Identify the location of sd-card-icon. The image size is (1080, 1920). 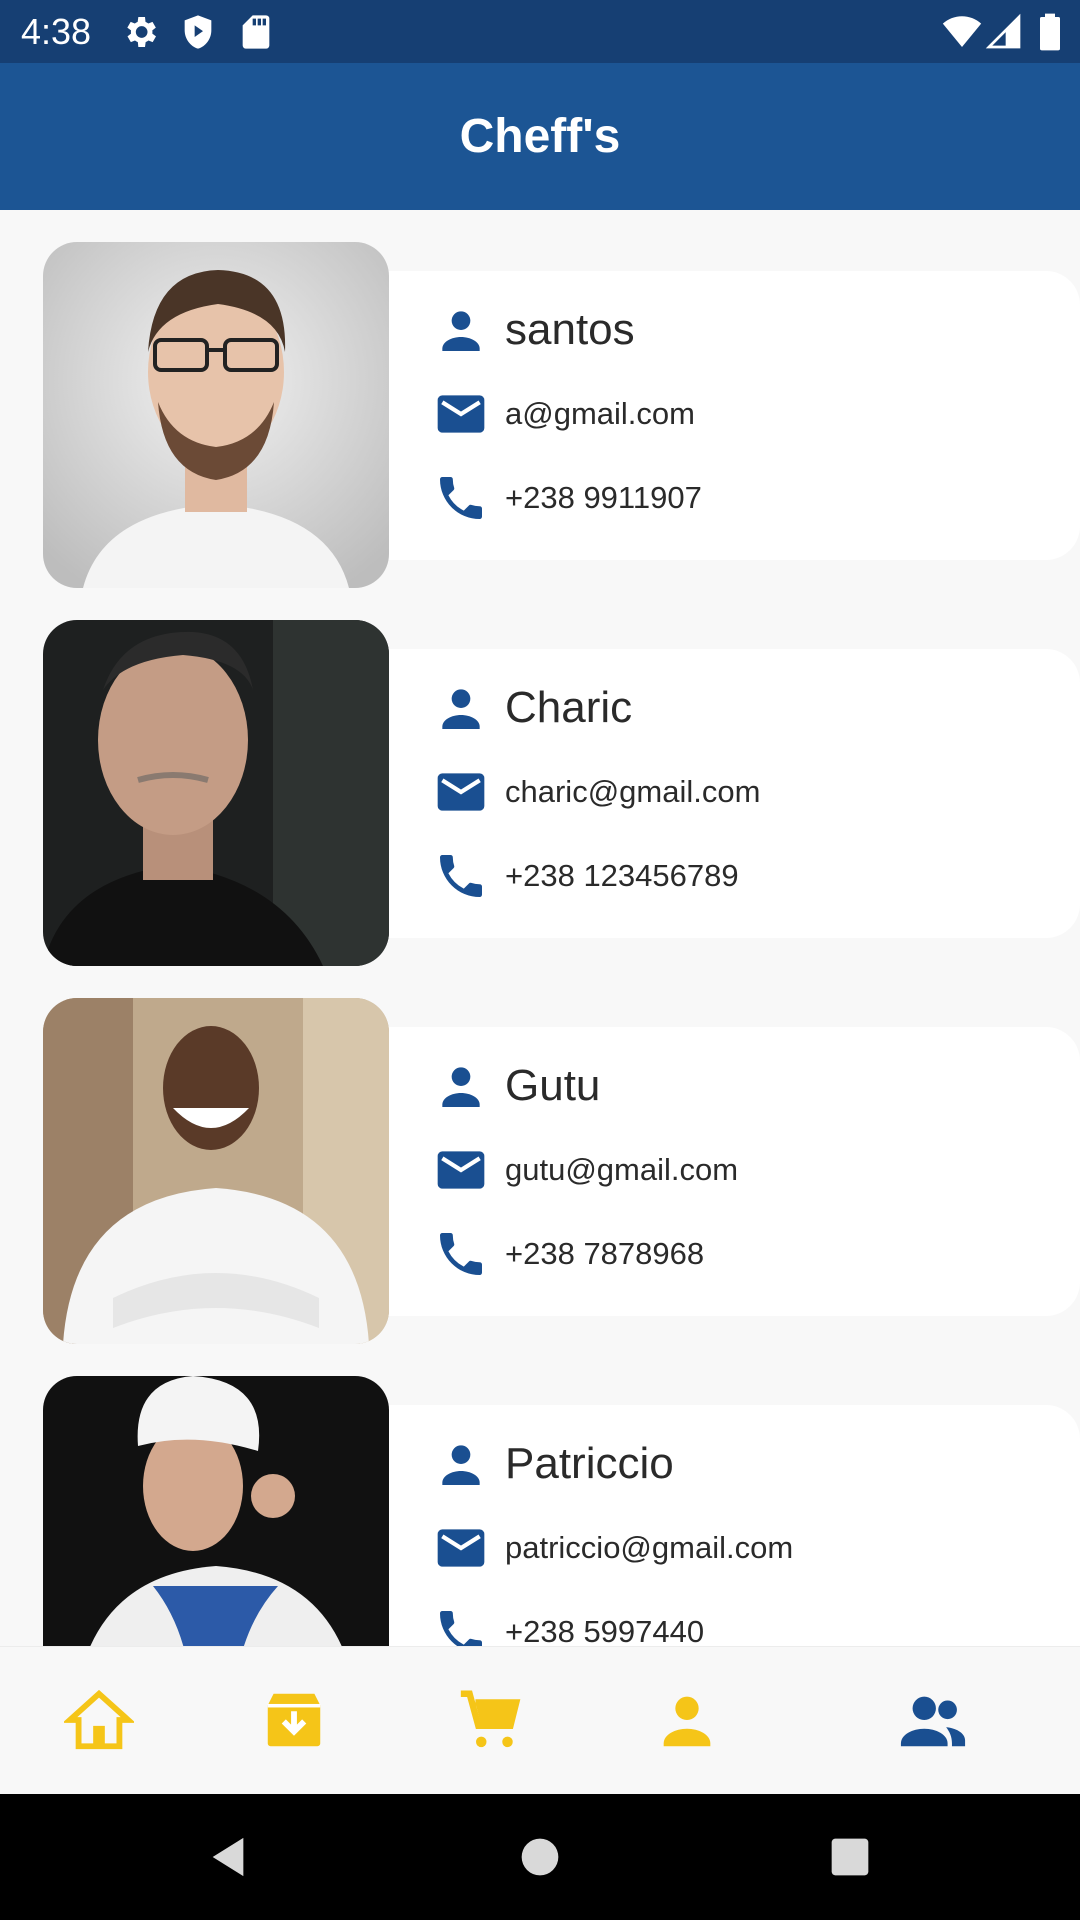
(256, 32).